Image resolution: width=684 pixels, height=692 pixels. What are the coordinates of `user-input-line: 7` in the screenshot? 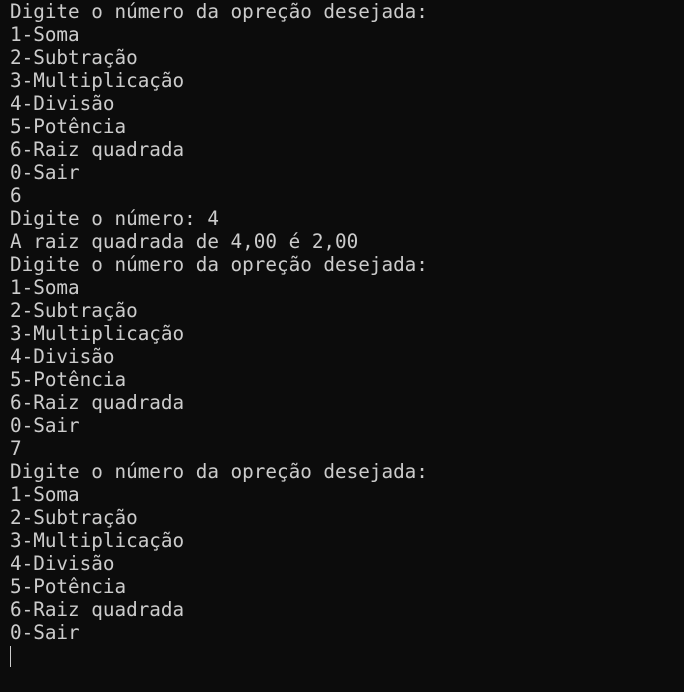 It's located at (16, 448).